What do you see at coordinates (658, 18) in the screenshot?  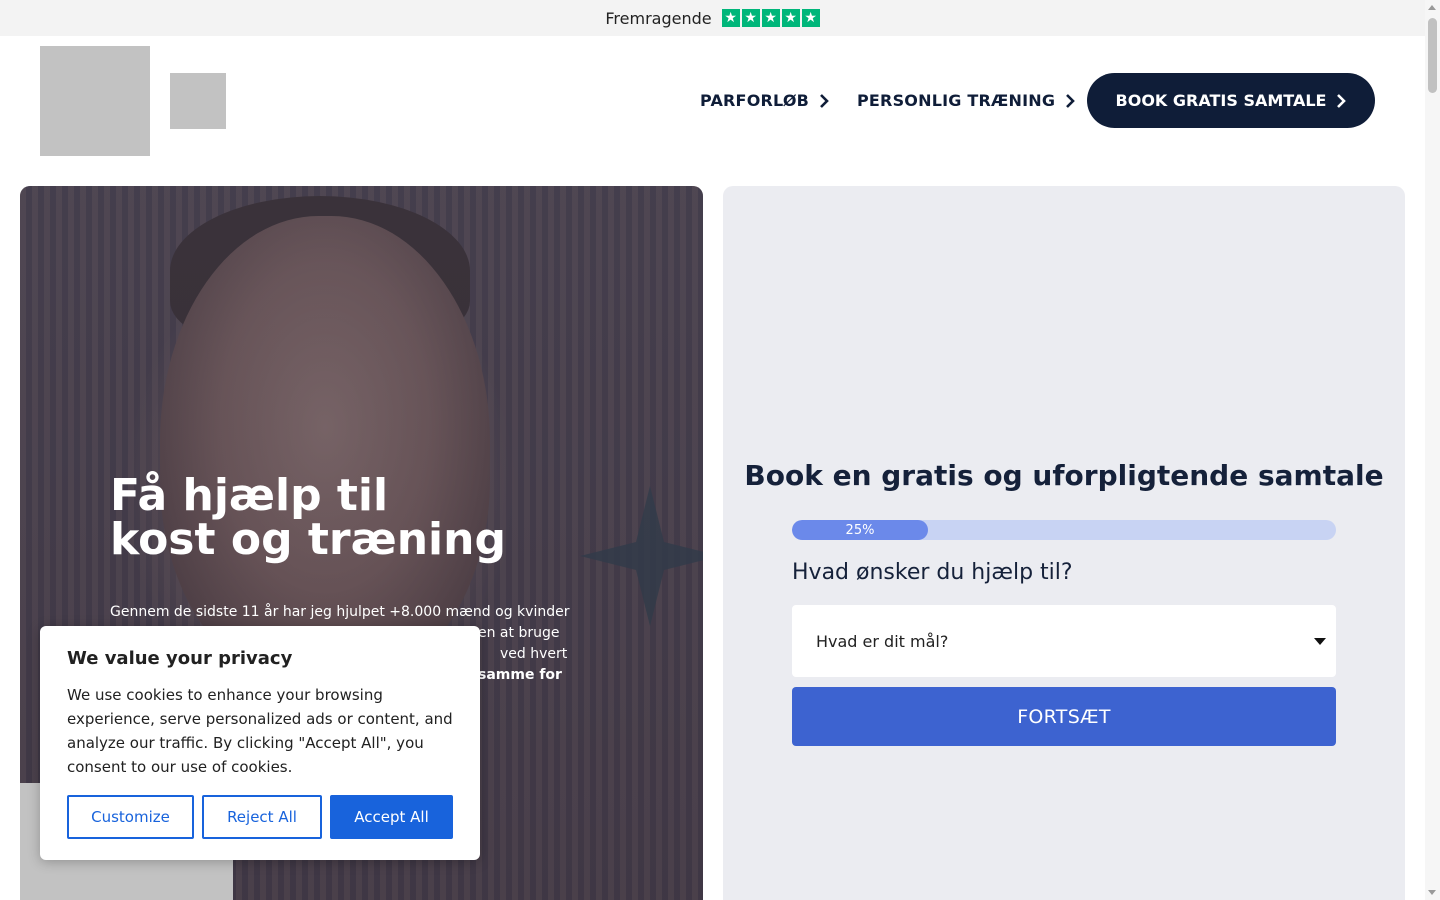 I see `rating-label: Fremragende` at bounding box center [658, 18].